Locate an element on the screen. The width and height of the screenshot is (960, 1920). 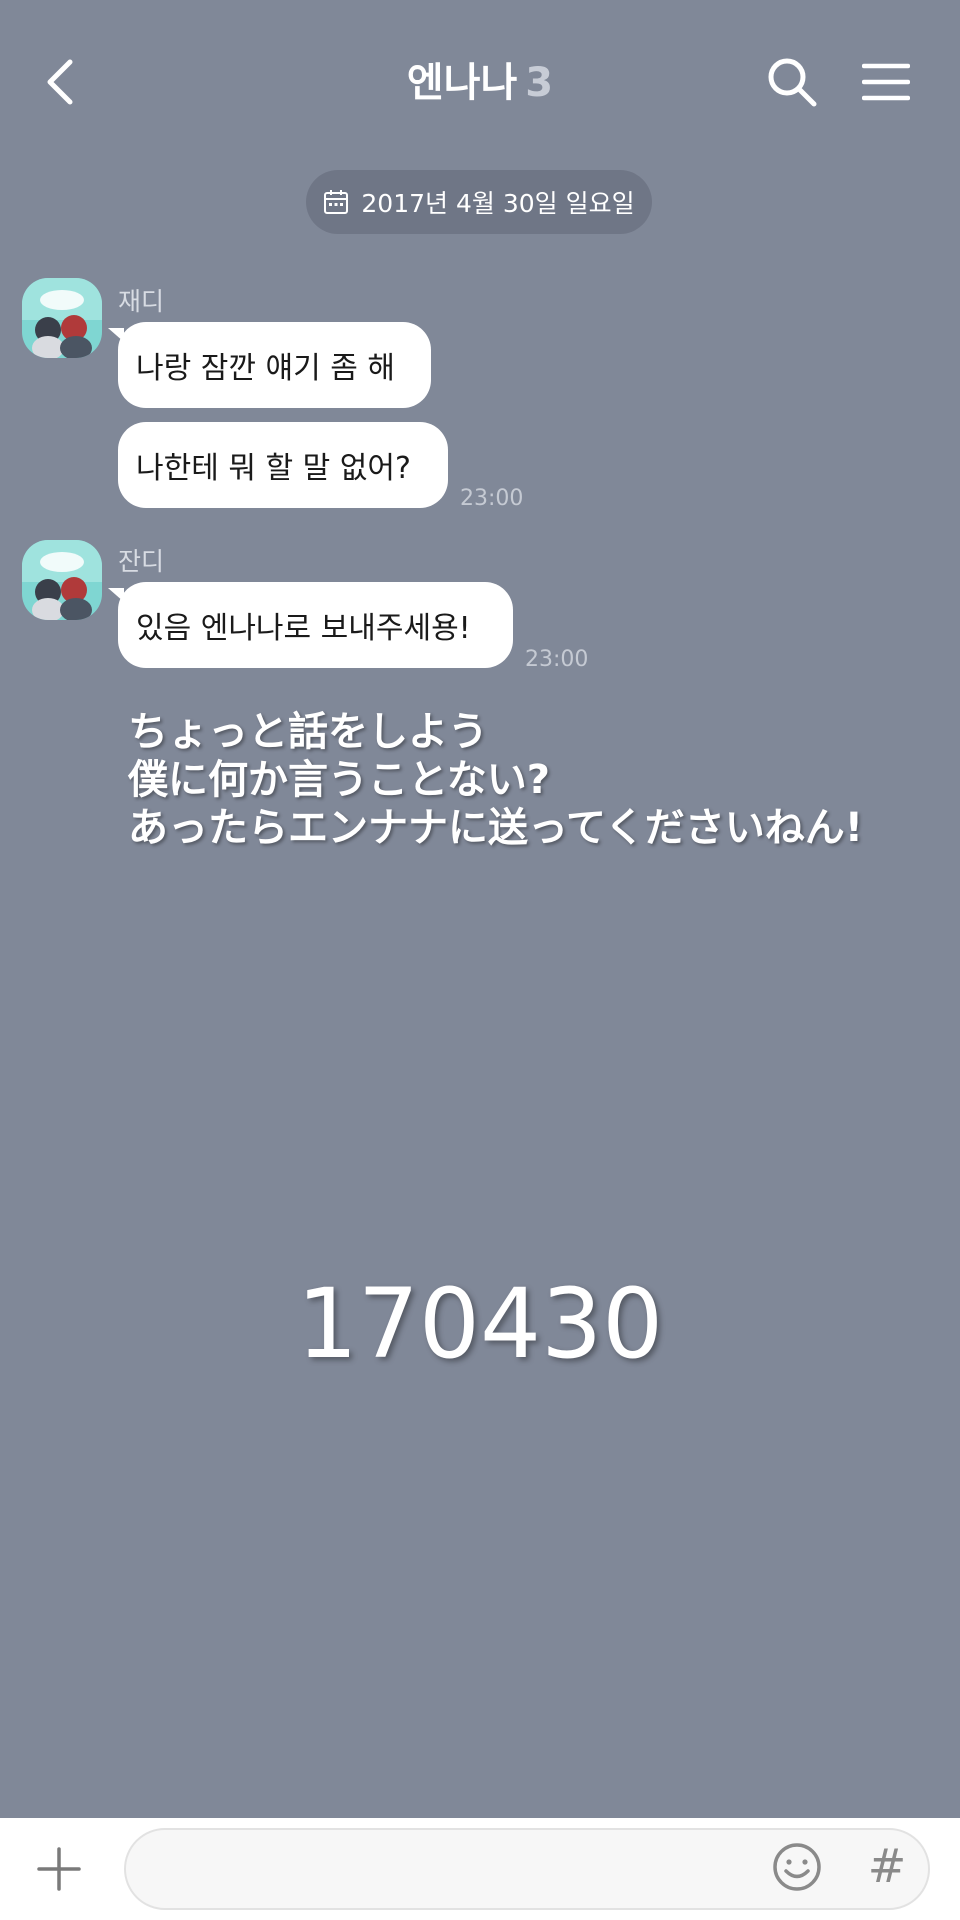
date-divider: 2017년 4월 30일 일요일 is located at coordinates (479, 202).